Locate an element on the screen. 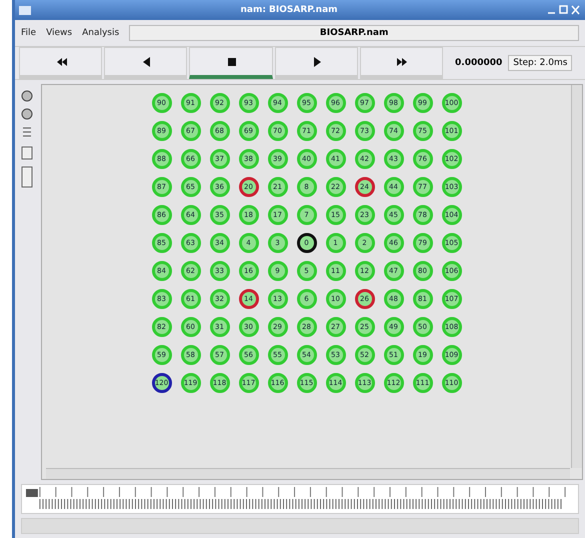 The width and height of the screenshot is (585, 538). window-controls-icon is located at coordinates (564, 10).